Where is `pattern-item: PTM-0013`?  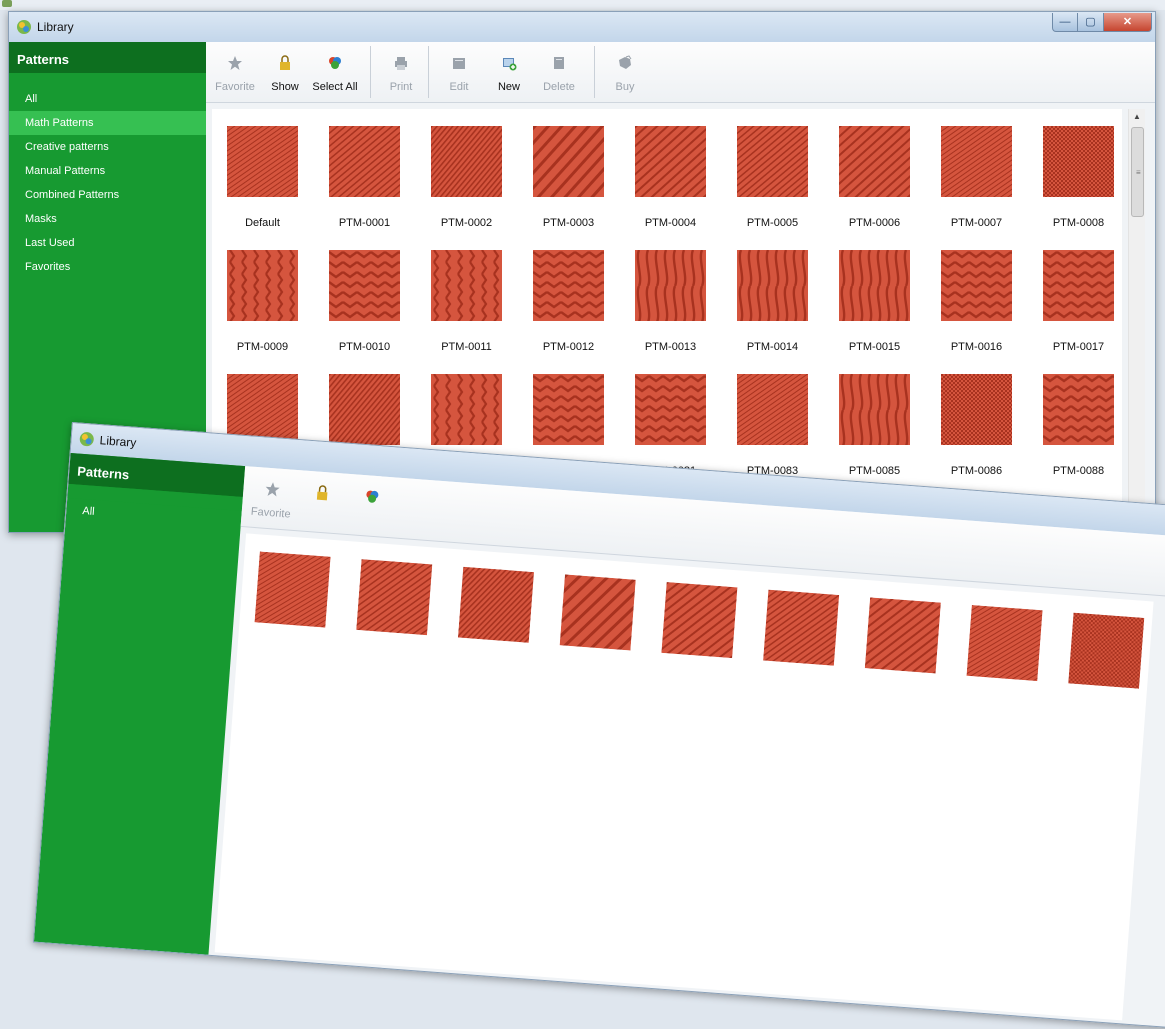 pattern-item: PTM-0013 is located at coordinates (670, 294).